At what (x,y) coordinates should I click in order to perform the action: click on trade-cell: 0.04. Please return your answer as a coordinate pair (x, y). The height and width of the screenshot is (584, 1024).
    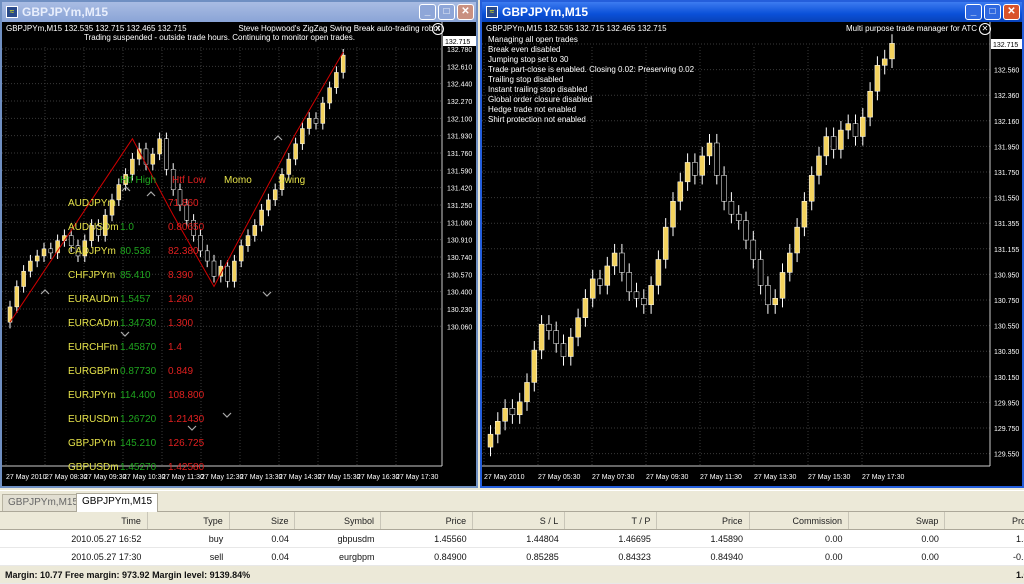
    Looking at the image, I should click on (262, 538).